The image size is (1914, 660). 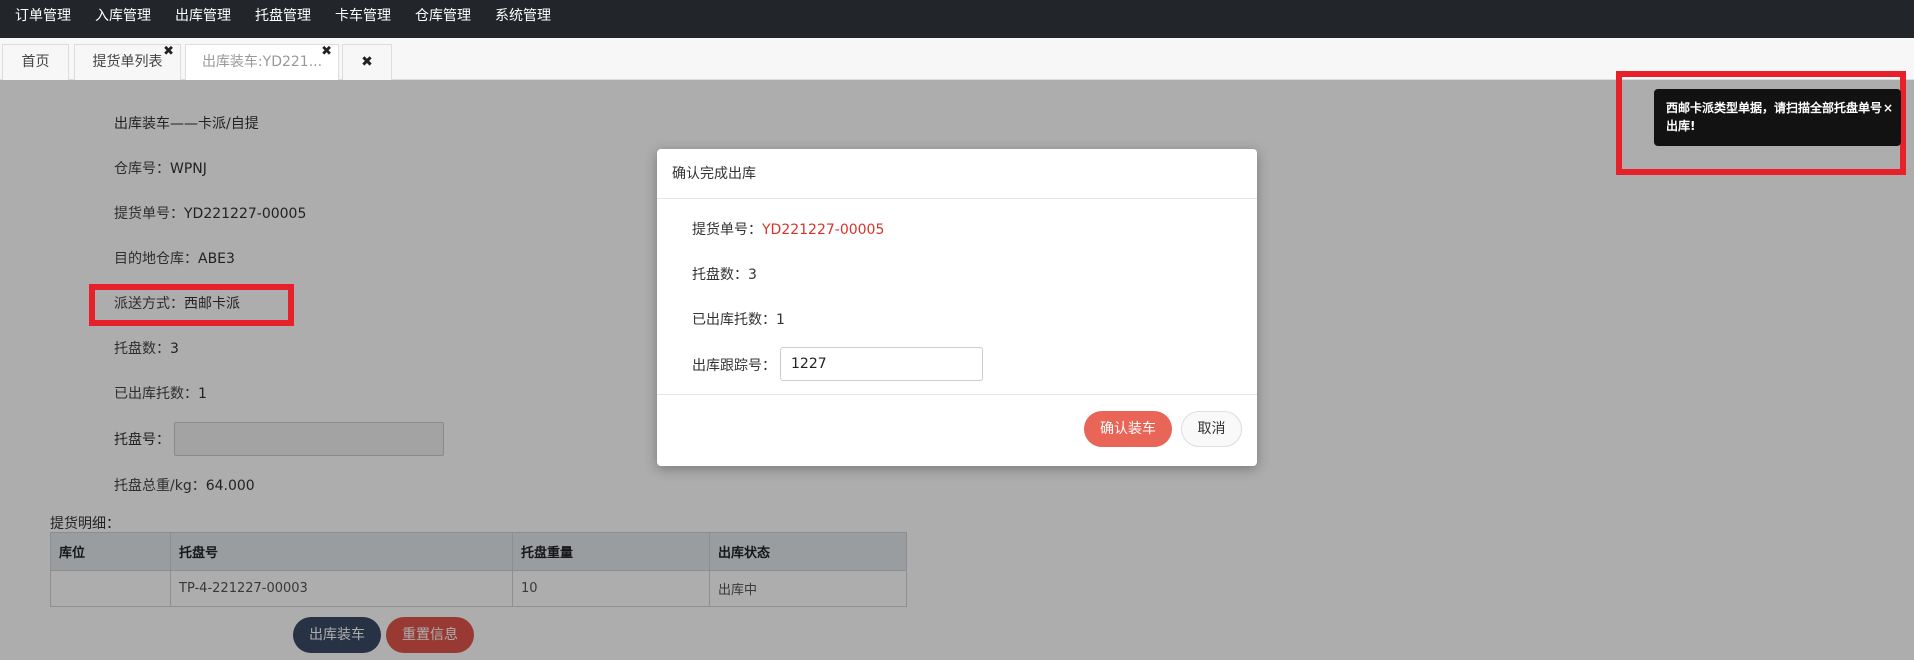 I want to click on modal-shipped-label: 已出库托数：, so click(x=734, y=320).